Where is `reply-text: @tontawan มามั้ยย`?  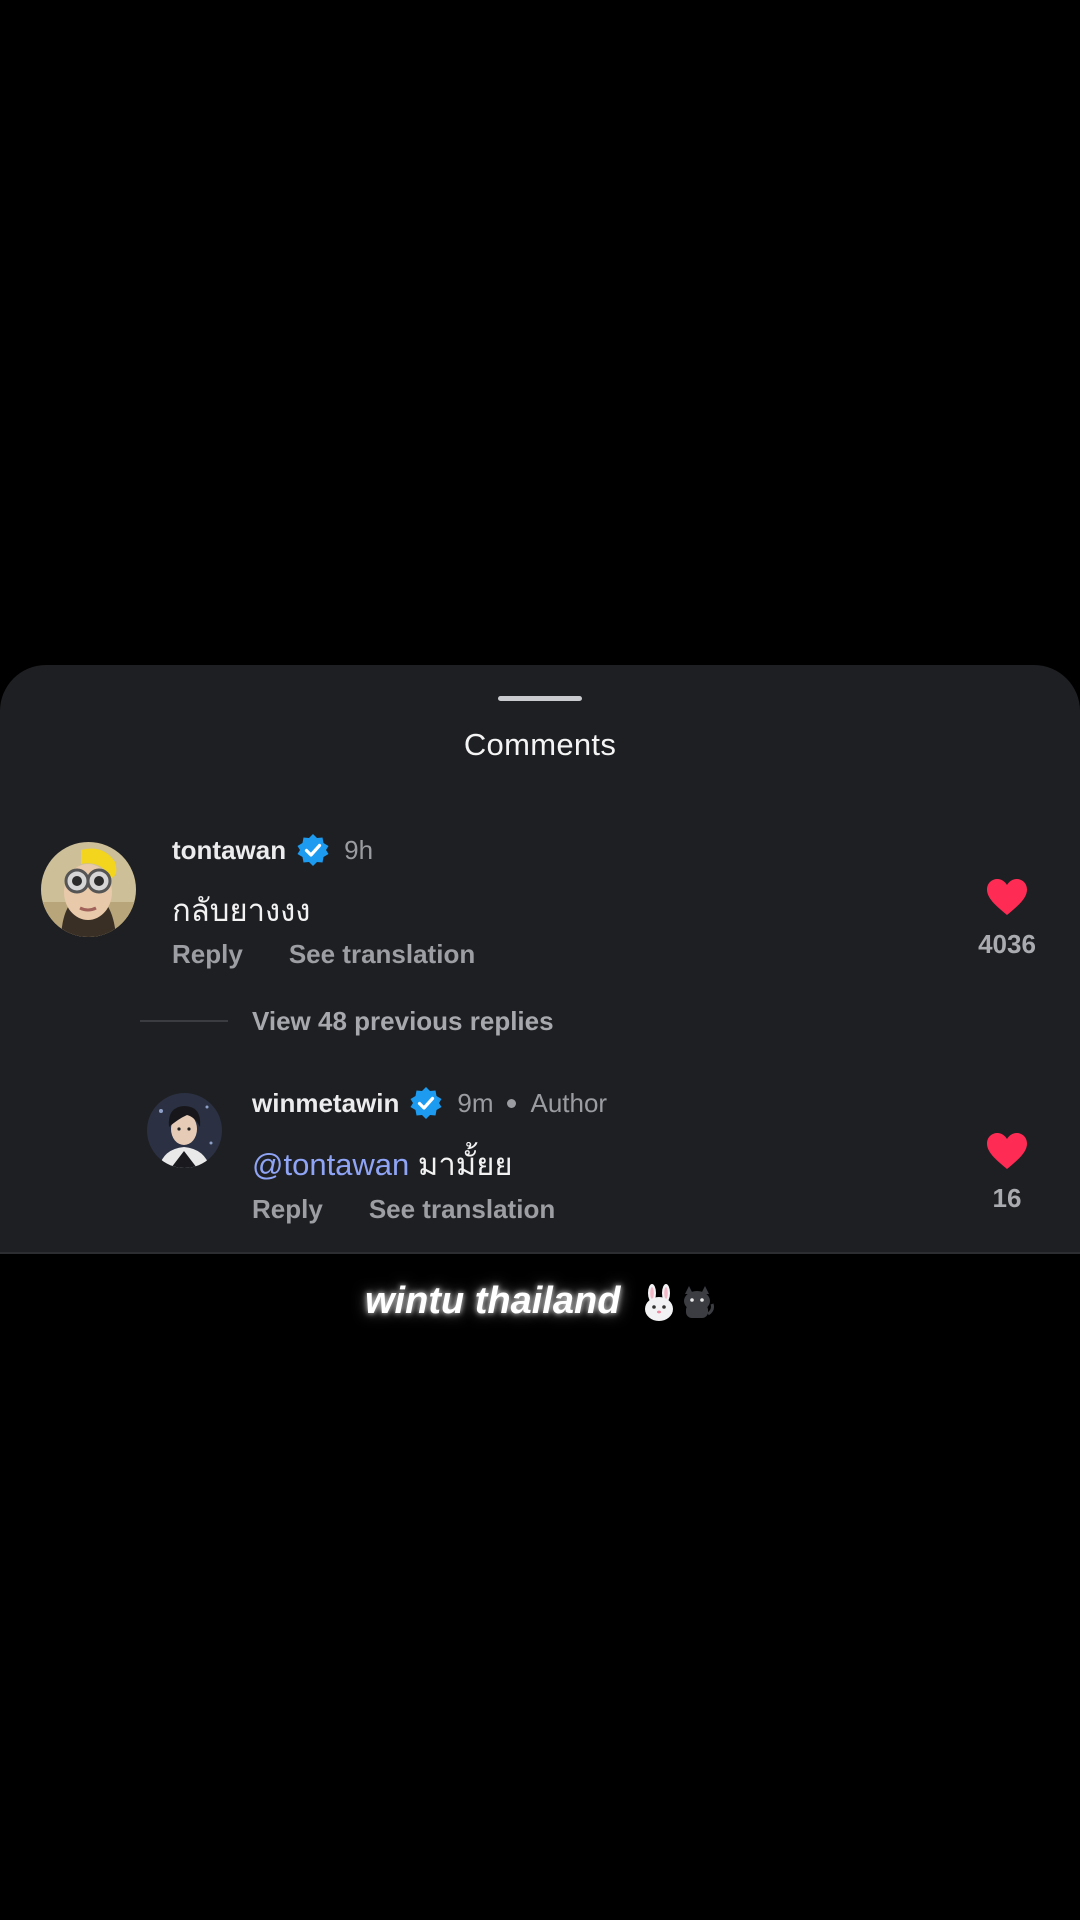 reply-text: @tontawan มามั้ยย is located at coordinates (382, 1164).